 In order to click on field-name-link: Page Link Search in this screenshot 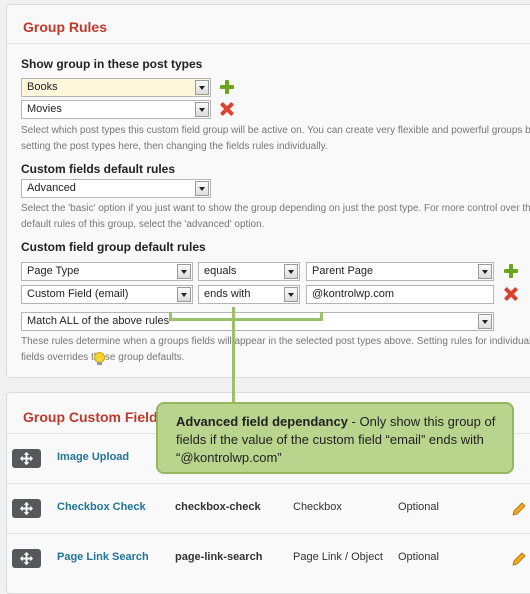, I will do `click(103, 557)`.